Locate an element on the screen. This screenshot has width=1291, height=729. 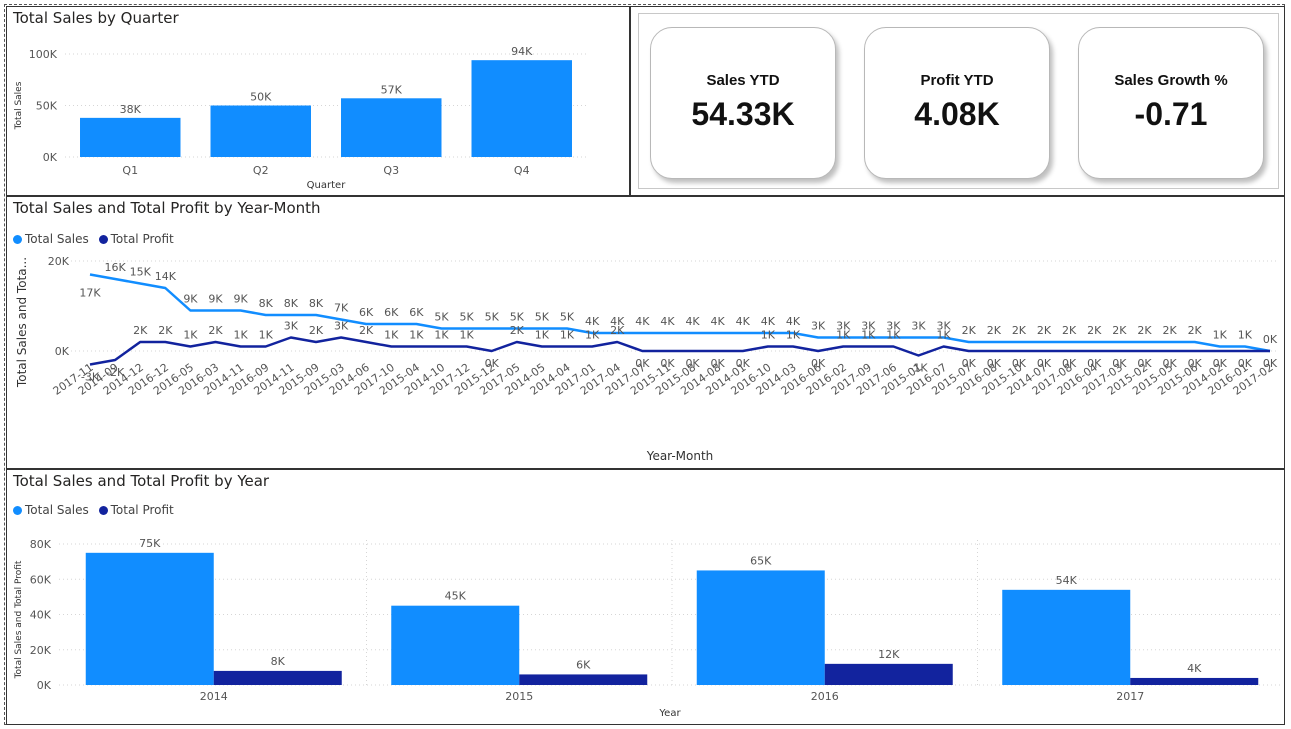
sales-data-label: 17K is located at coordinates (90, 293).